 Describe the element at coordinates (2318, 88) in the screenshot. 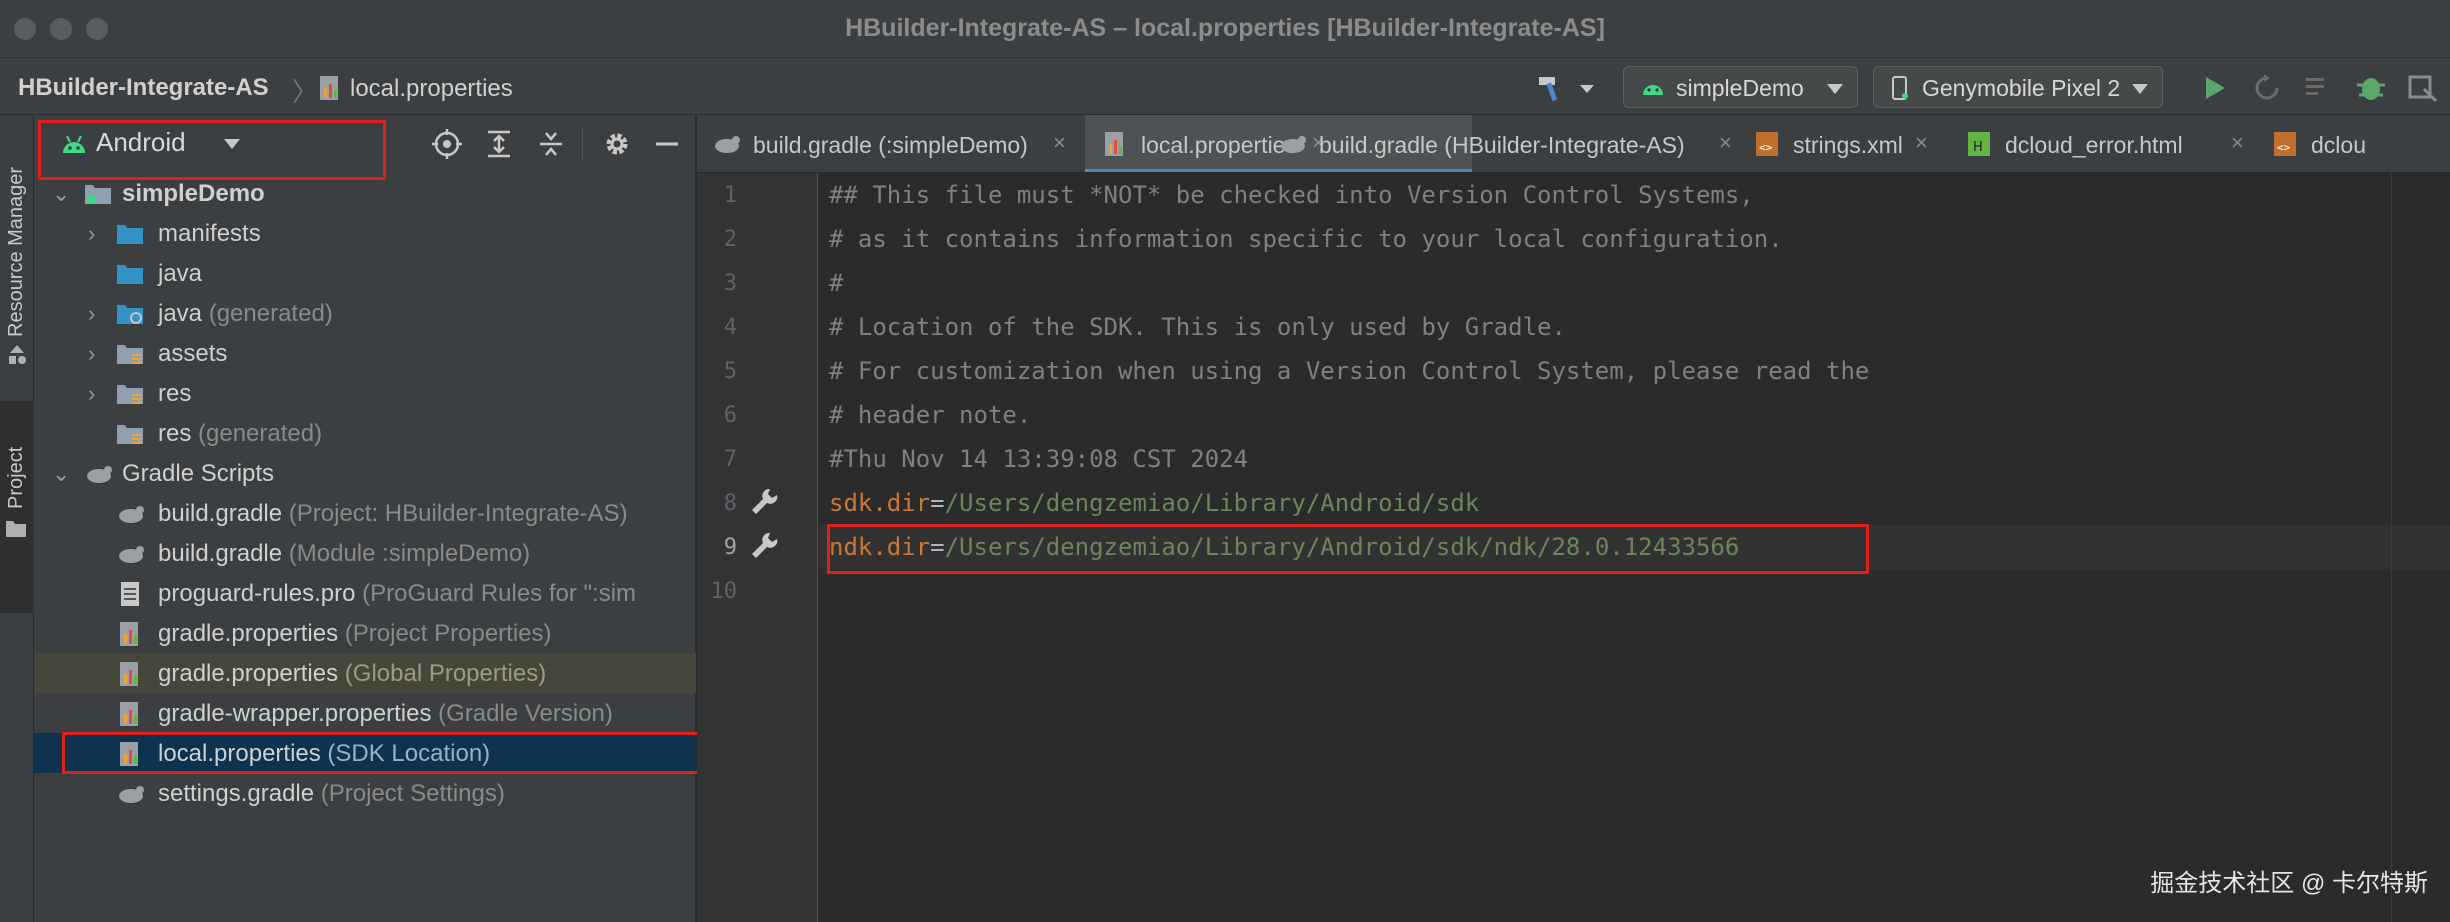

I see `apply-code-changes-icon` at that location.